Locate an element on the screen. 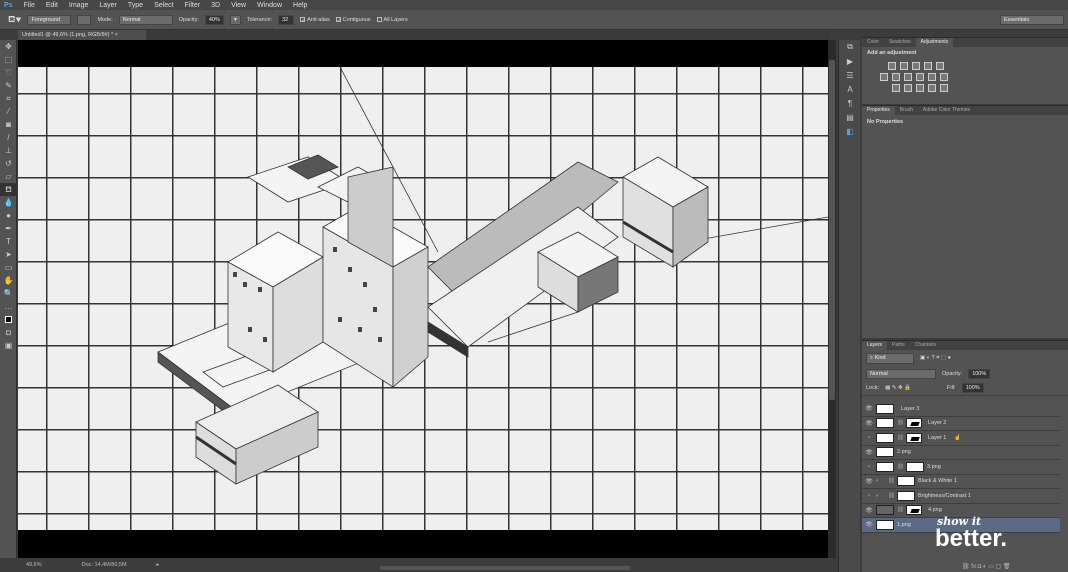 The image size is (1068, 572). actions-panel-icon: ▶ is located at coordinates (850, 61).